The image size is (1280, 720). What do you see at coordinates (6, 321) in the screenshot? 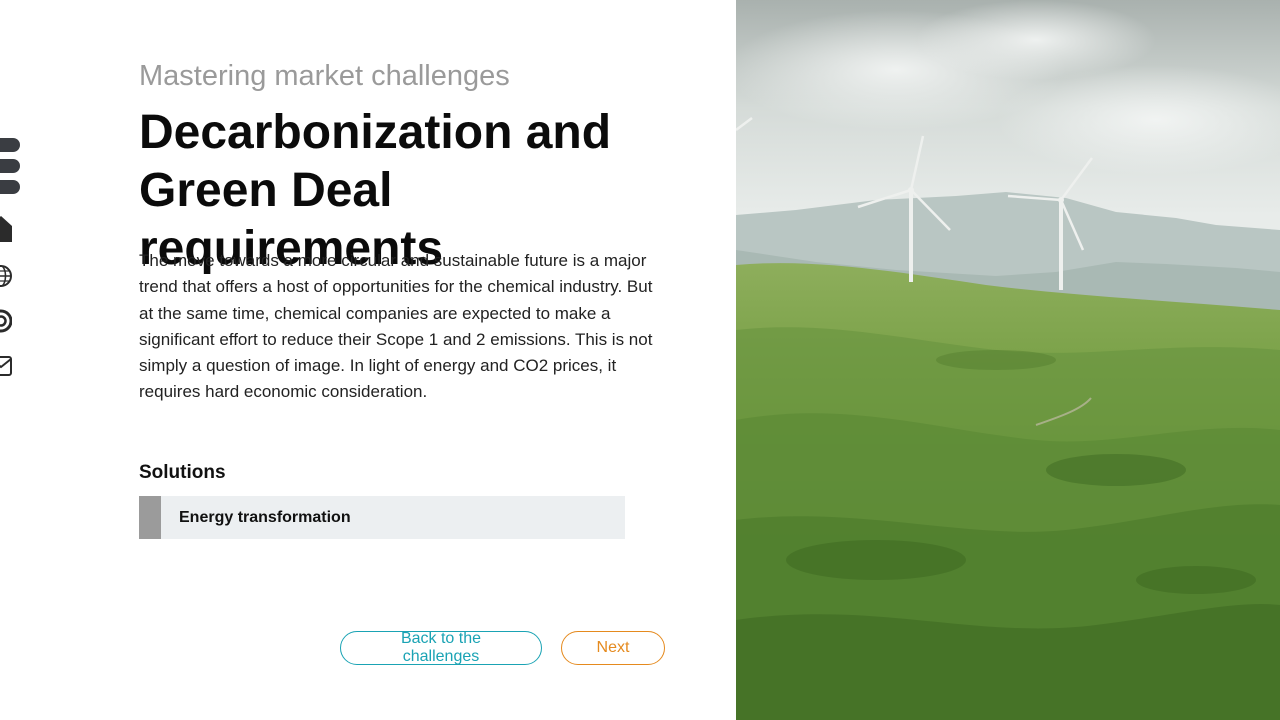
I see `target-icon` at bounding box center [6, 321].